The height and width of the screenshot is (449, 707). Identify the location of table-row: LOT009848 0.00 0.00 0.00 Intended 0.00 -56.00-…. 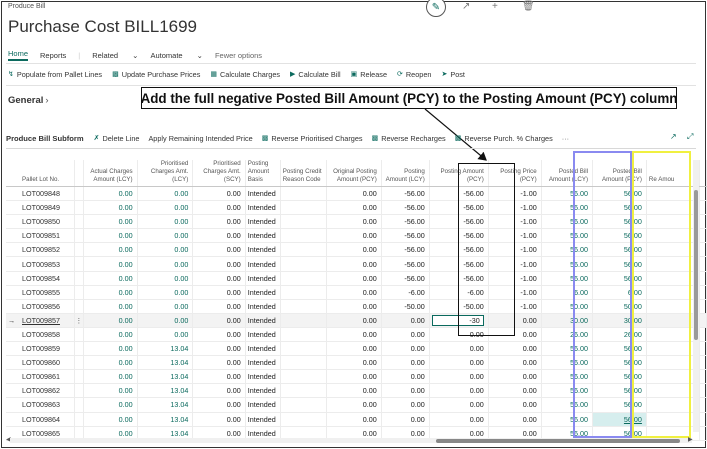
(356, 194).